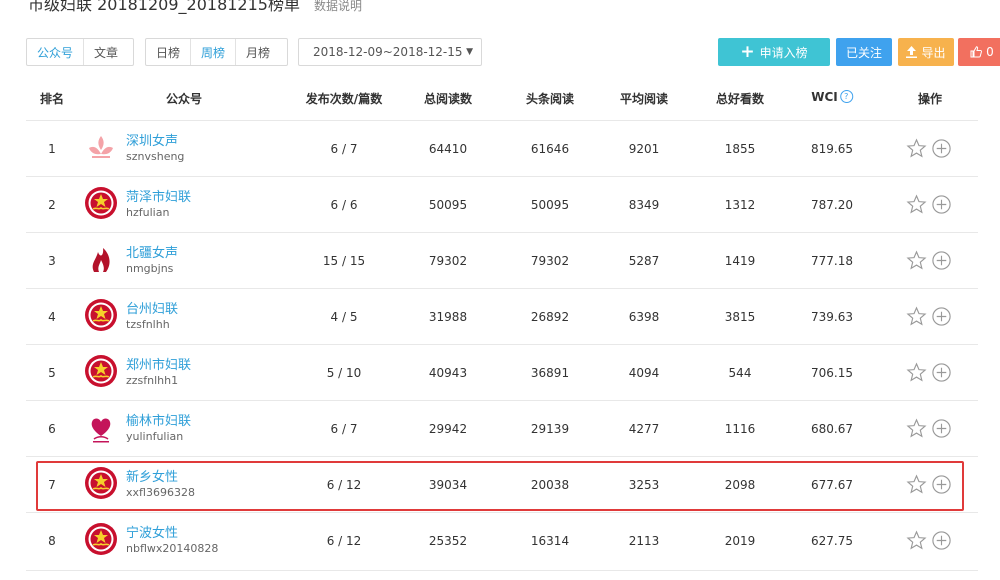  I want to click on account-name: 榆林市妇联, so click(158, 421).